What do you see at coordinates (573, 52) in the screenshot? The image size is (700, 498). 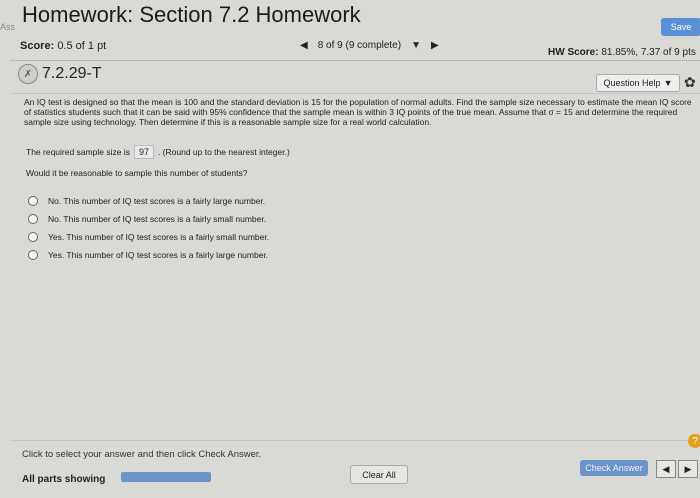 I see `hw-score-label: HW Score:` at bounding box center [573, 52].